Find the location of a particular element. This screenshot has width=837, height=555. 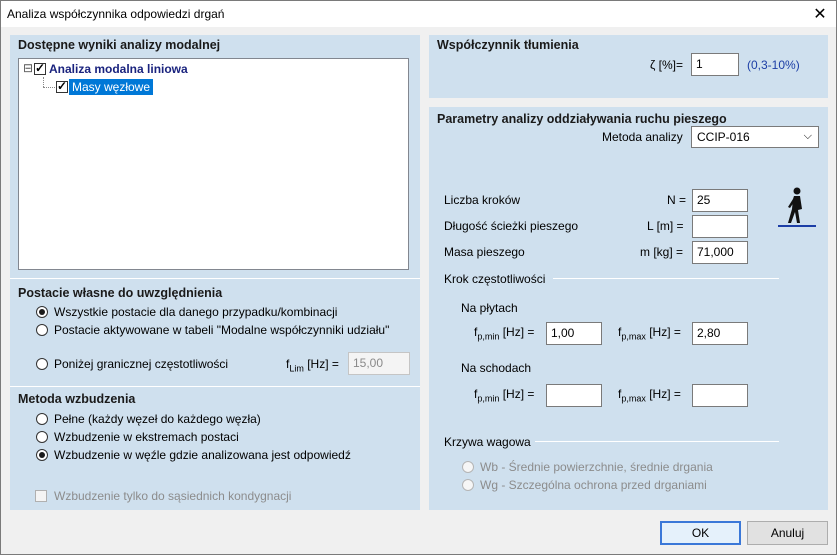

modes-title: Postacie własne do uwzględnienia is located at coordinates (120, 293).